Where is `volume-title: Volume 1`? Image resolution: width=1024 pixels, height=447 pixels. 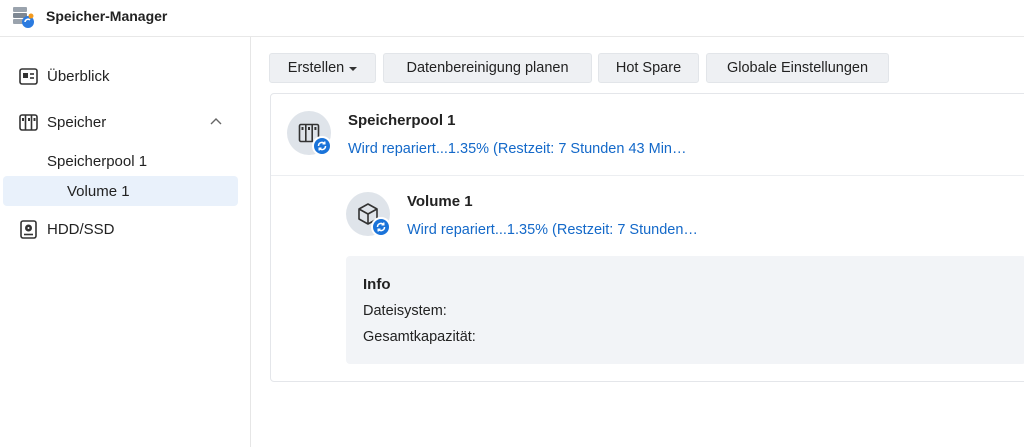
volume-title: Volume 1 is located at coordinates (440, 201).